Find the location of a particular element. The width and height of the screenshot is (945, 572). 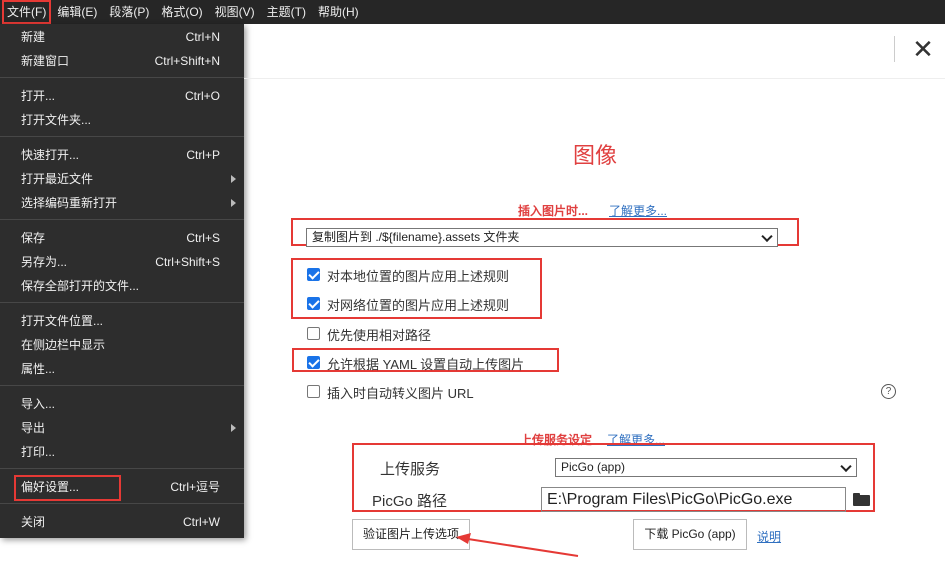

menu-item-open: 打开... Ctrl+O is located at coordinates (122, 96).